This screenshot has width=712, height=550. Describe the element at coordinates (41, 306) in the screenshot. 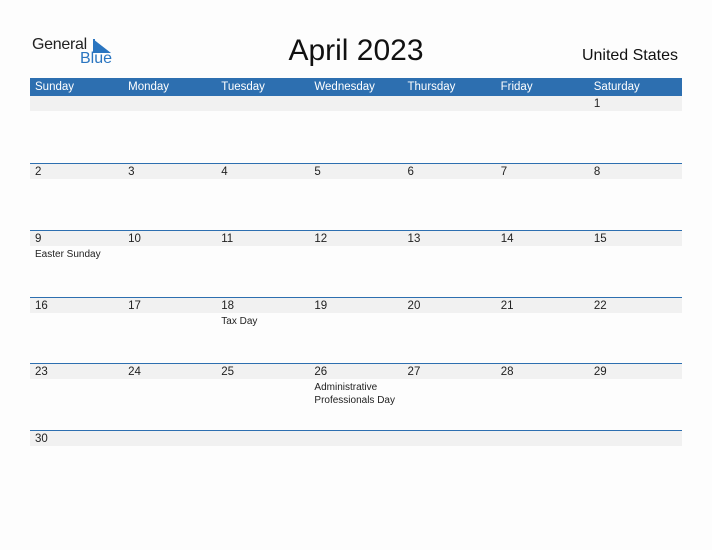

I see `day-number: 16` at that location.